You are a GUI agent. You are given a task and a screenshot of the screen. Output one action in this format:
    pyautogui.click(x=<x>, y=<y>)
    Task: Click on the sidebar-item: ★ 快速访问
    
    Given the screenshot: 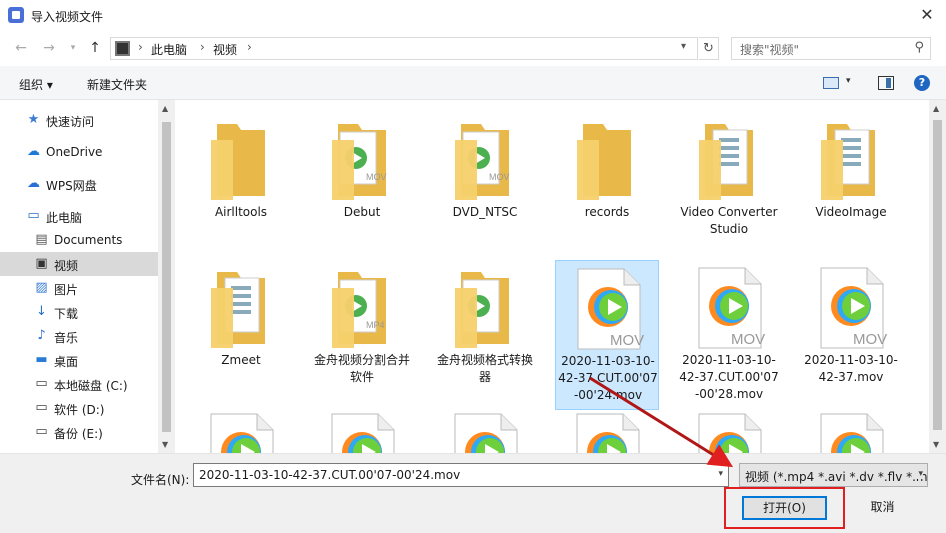 What is the action you would take?
    pyautogui.click(x=79, y=120)
    